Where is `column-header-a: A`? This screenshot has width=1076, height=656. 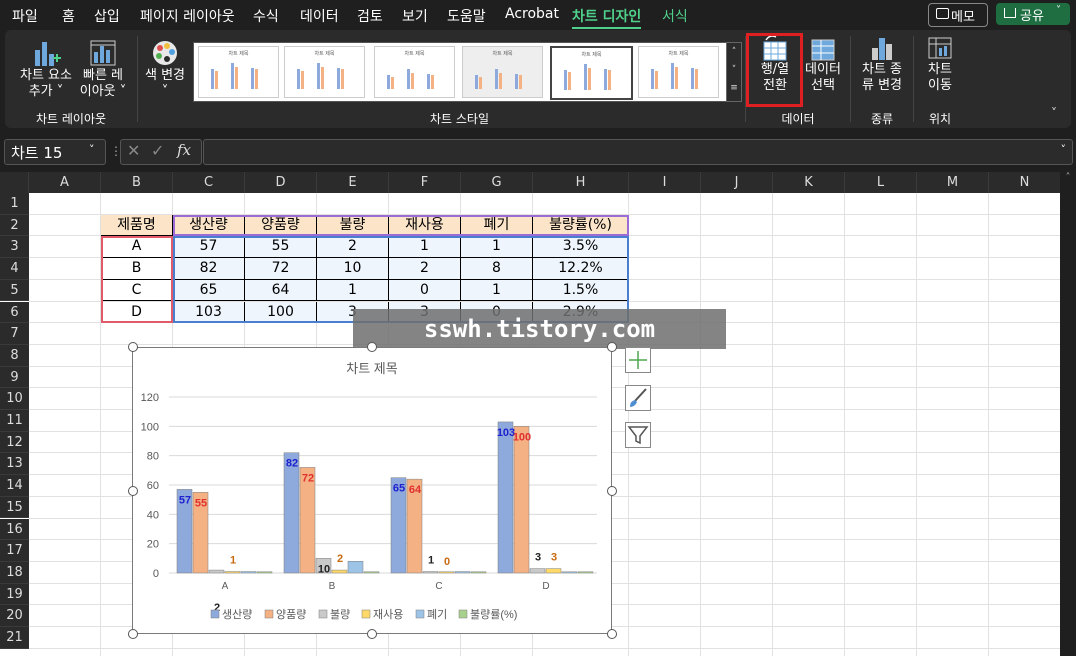
column-header-a: A is located at coordinates (65, 182).